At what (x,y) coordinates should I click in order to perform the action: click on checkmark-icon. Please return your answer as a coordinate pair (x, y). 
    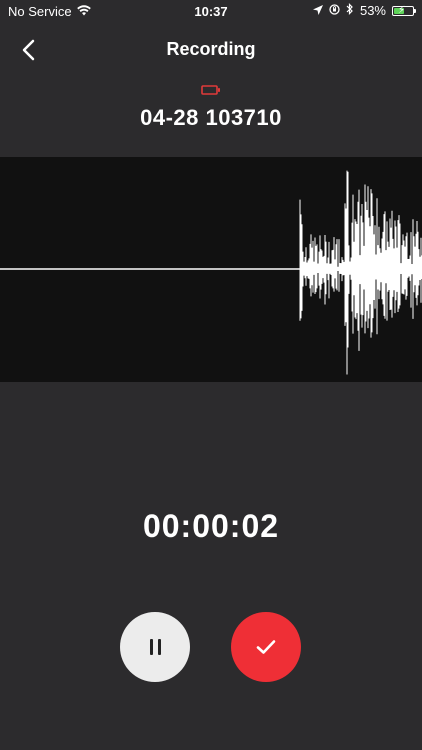
    Looking at the image, I should click on (266, 647).